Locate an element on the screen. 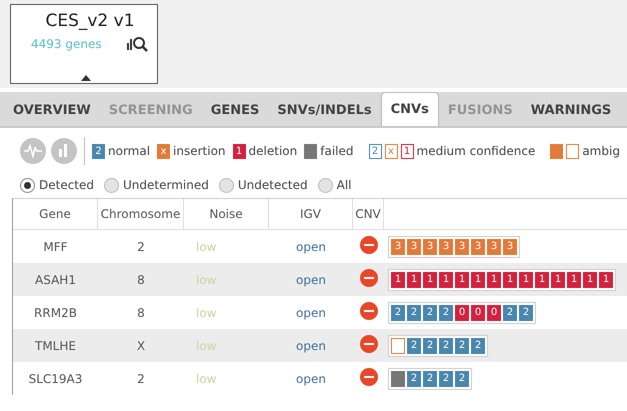 Image resolution: width=627 pixels, height=411 pixels. tab: CNVs is located at coordinates (409, 109).